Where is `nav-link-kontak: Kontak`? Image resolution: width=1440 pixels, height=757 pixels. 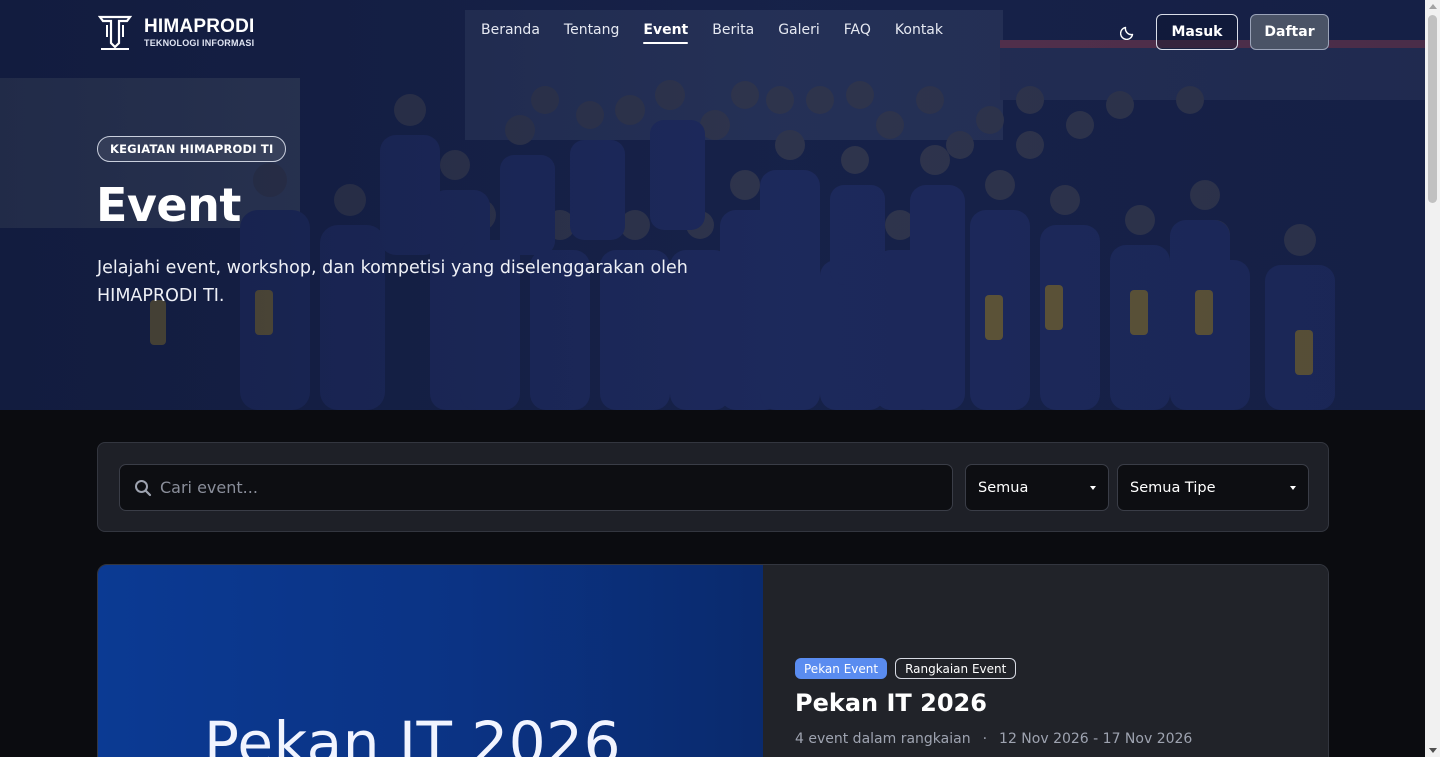 nav-link-kontak: Kontak is located at coordinates (919, 33).